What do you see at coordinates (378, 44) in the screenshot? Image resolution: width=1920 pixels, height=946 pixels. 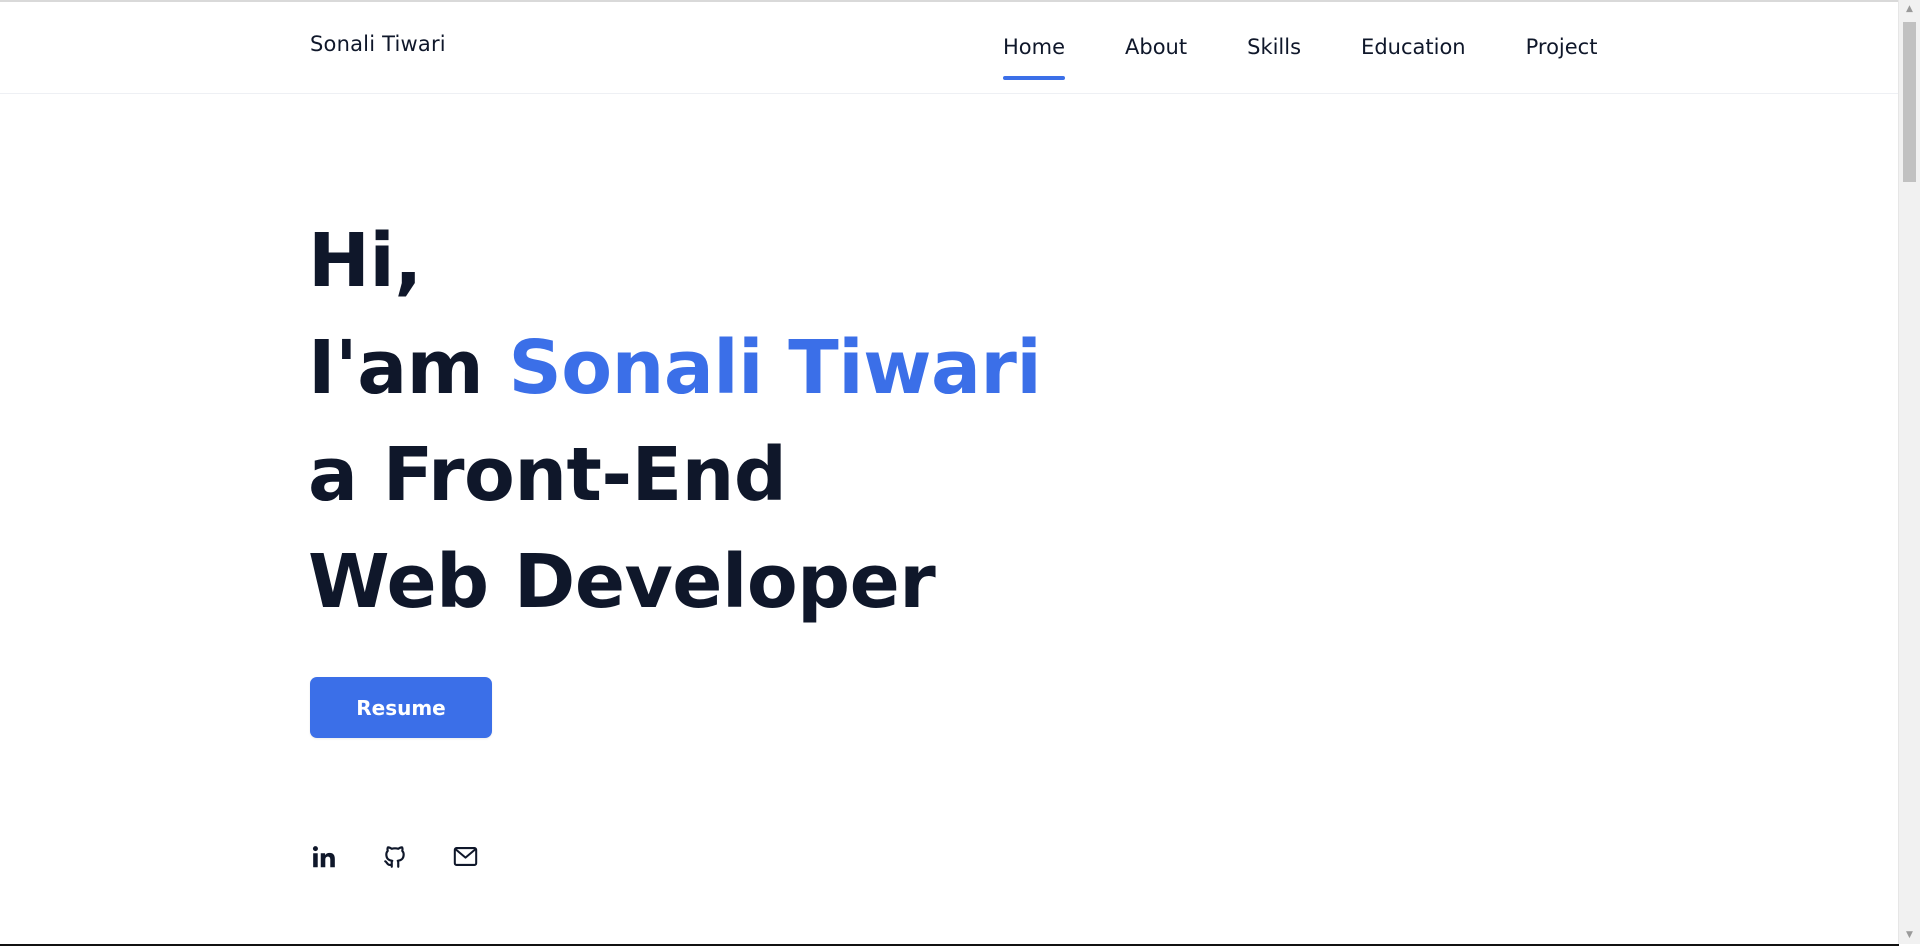 I see `brand-name: Sonali Tiwari` at bounding box center [378, 44].